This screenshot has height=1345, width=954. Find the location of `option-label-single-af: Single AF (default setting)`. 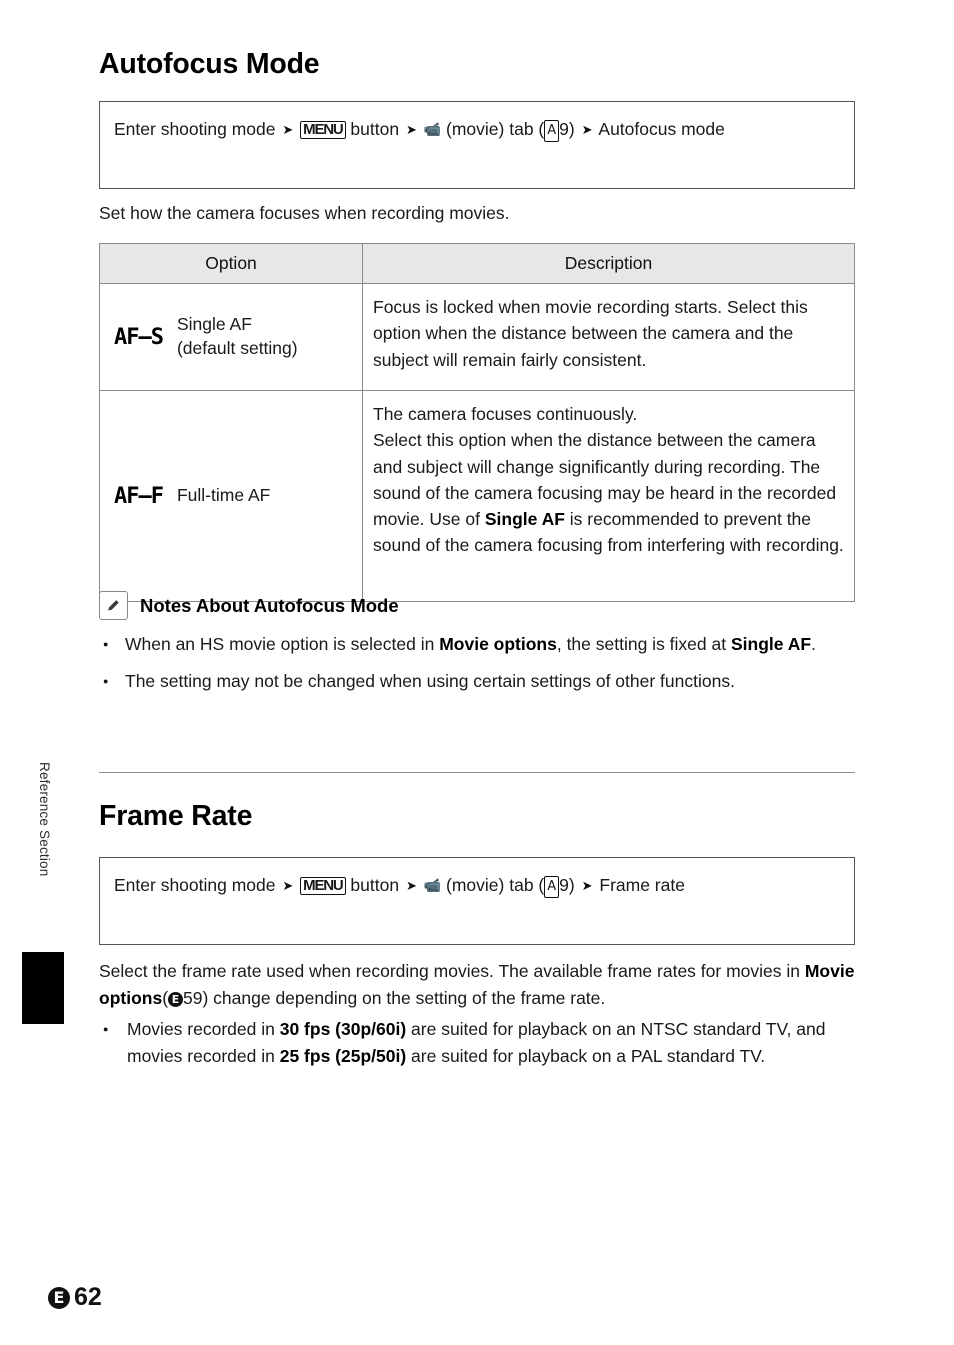

option-label-single-af: Single AF (default setting) is located at coordinates (237, 336).